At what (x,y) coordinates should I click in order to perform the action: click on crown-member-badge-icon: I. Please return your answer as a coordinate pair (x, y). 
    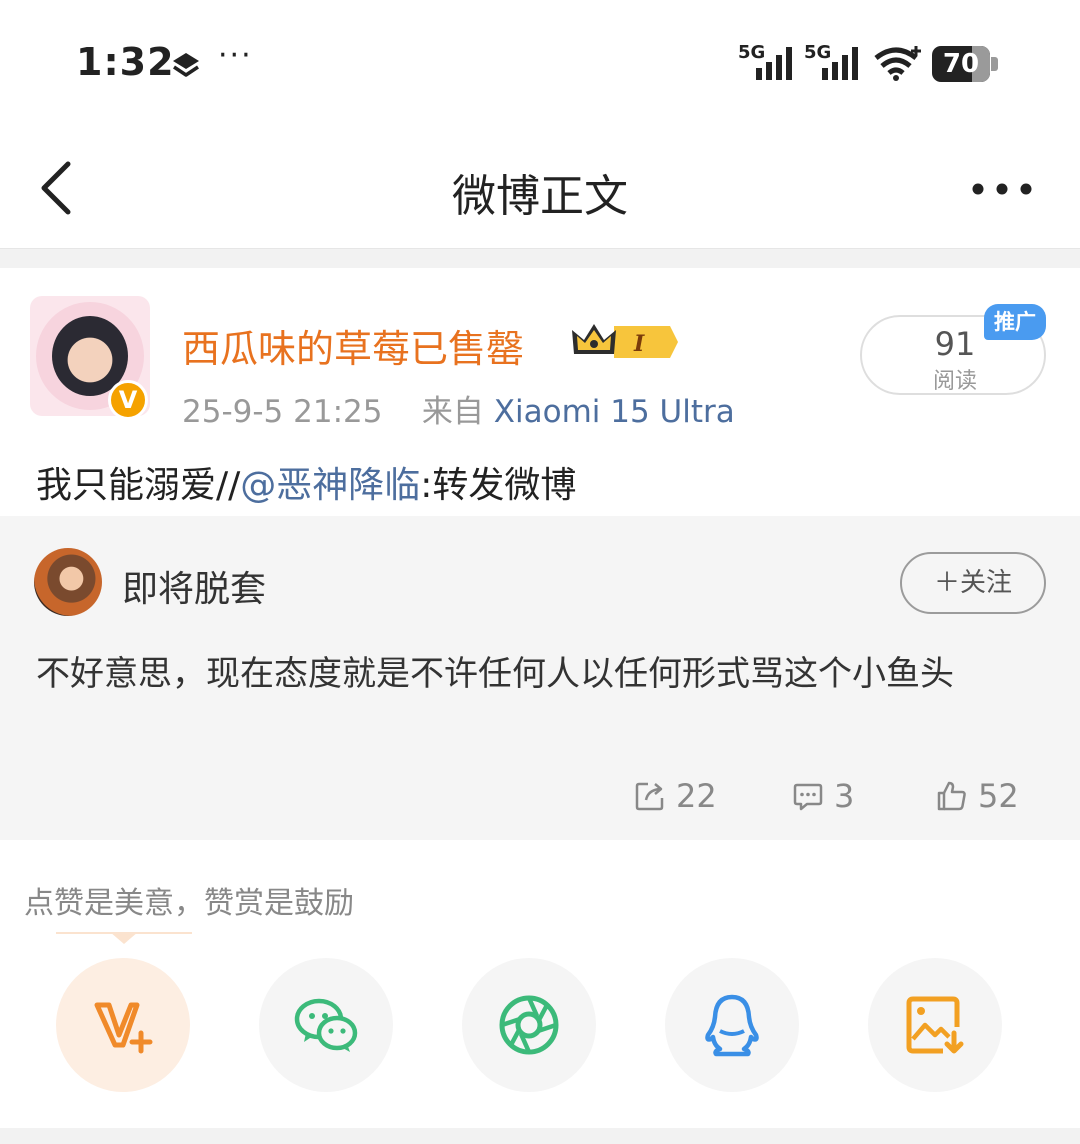
    Looking at the image, I should click on (624, 342).